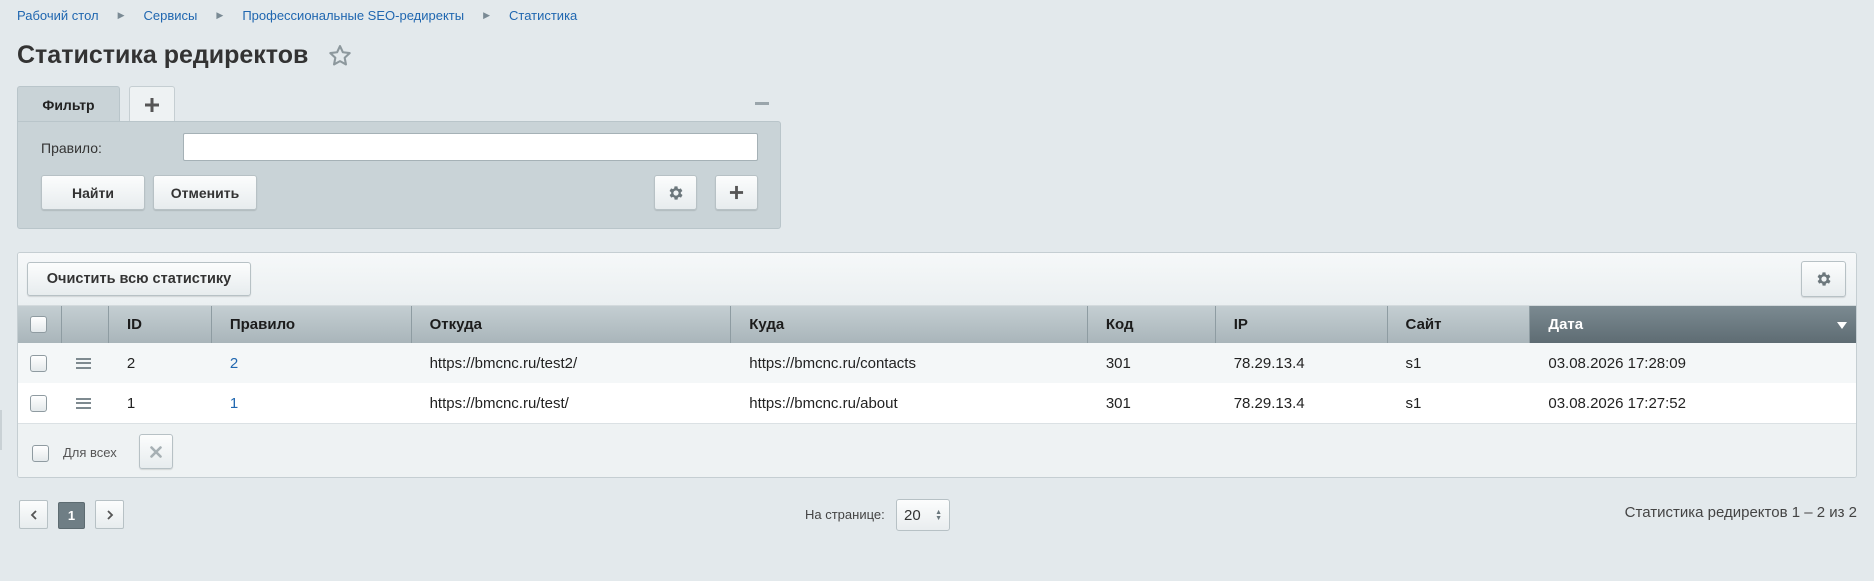 Image resolution: width=1874 pixels, height=581 pixels. What do you see at coordinates (572, 324) in the screenshot?
I see `column-header-from: Откуда` at bounding box center [572, 324].